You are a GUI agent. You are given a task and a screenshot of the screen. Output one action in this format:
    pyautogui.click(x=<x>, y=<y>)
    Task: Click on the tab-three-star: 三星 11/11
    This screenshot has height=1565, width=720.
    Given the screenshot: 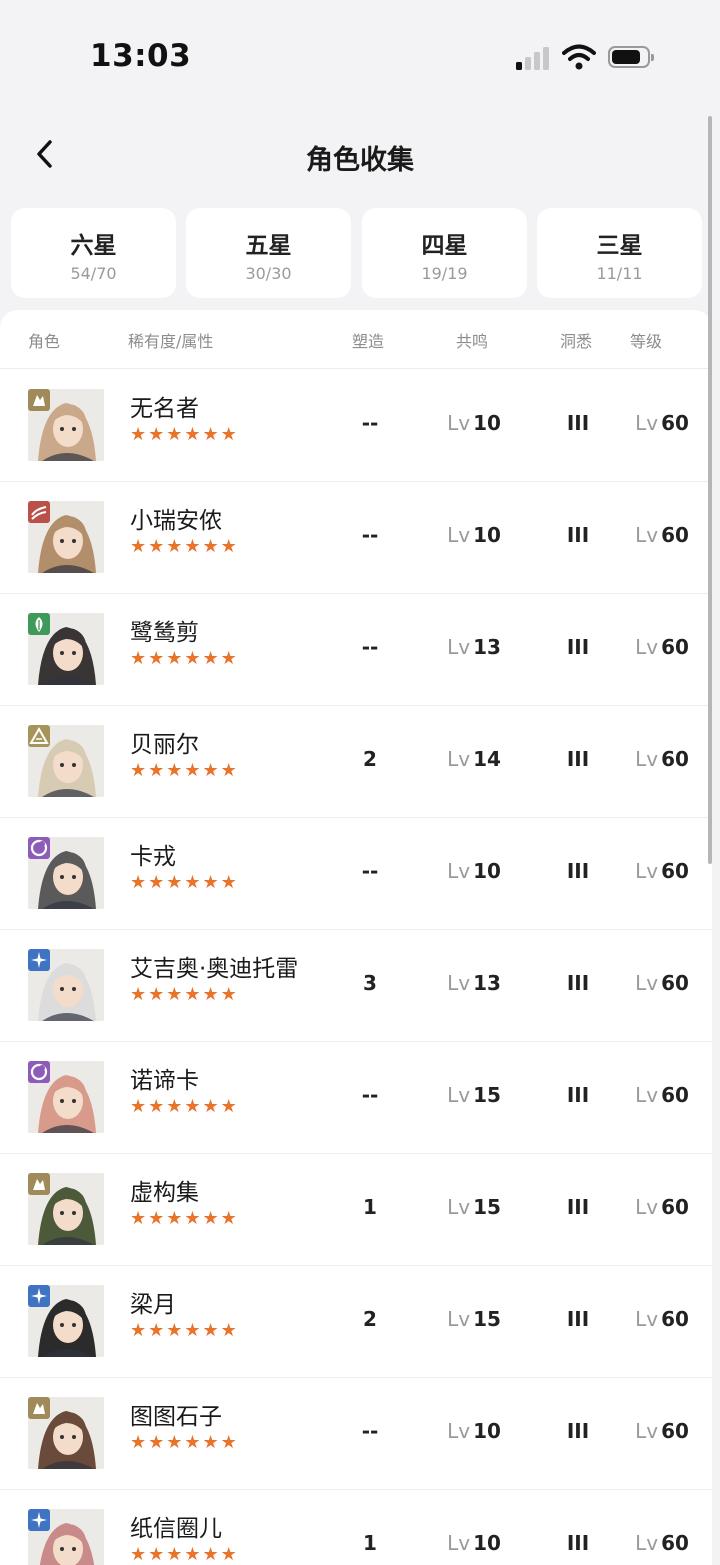 What is the action you would take?
    pyautogui.click(x=619, y=253)
    